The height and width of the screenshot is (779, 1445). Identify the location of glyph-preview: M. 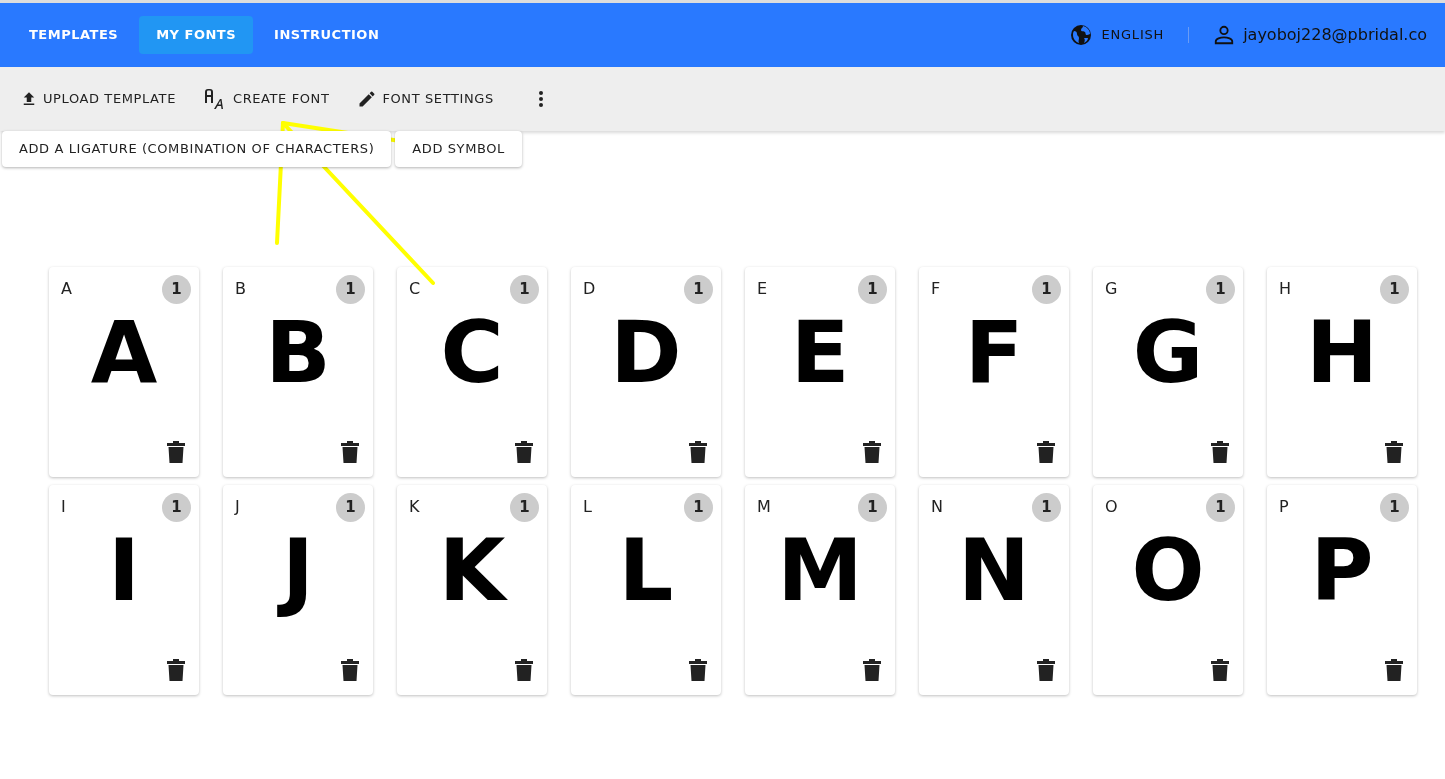
(820, 569).